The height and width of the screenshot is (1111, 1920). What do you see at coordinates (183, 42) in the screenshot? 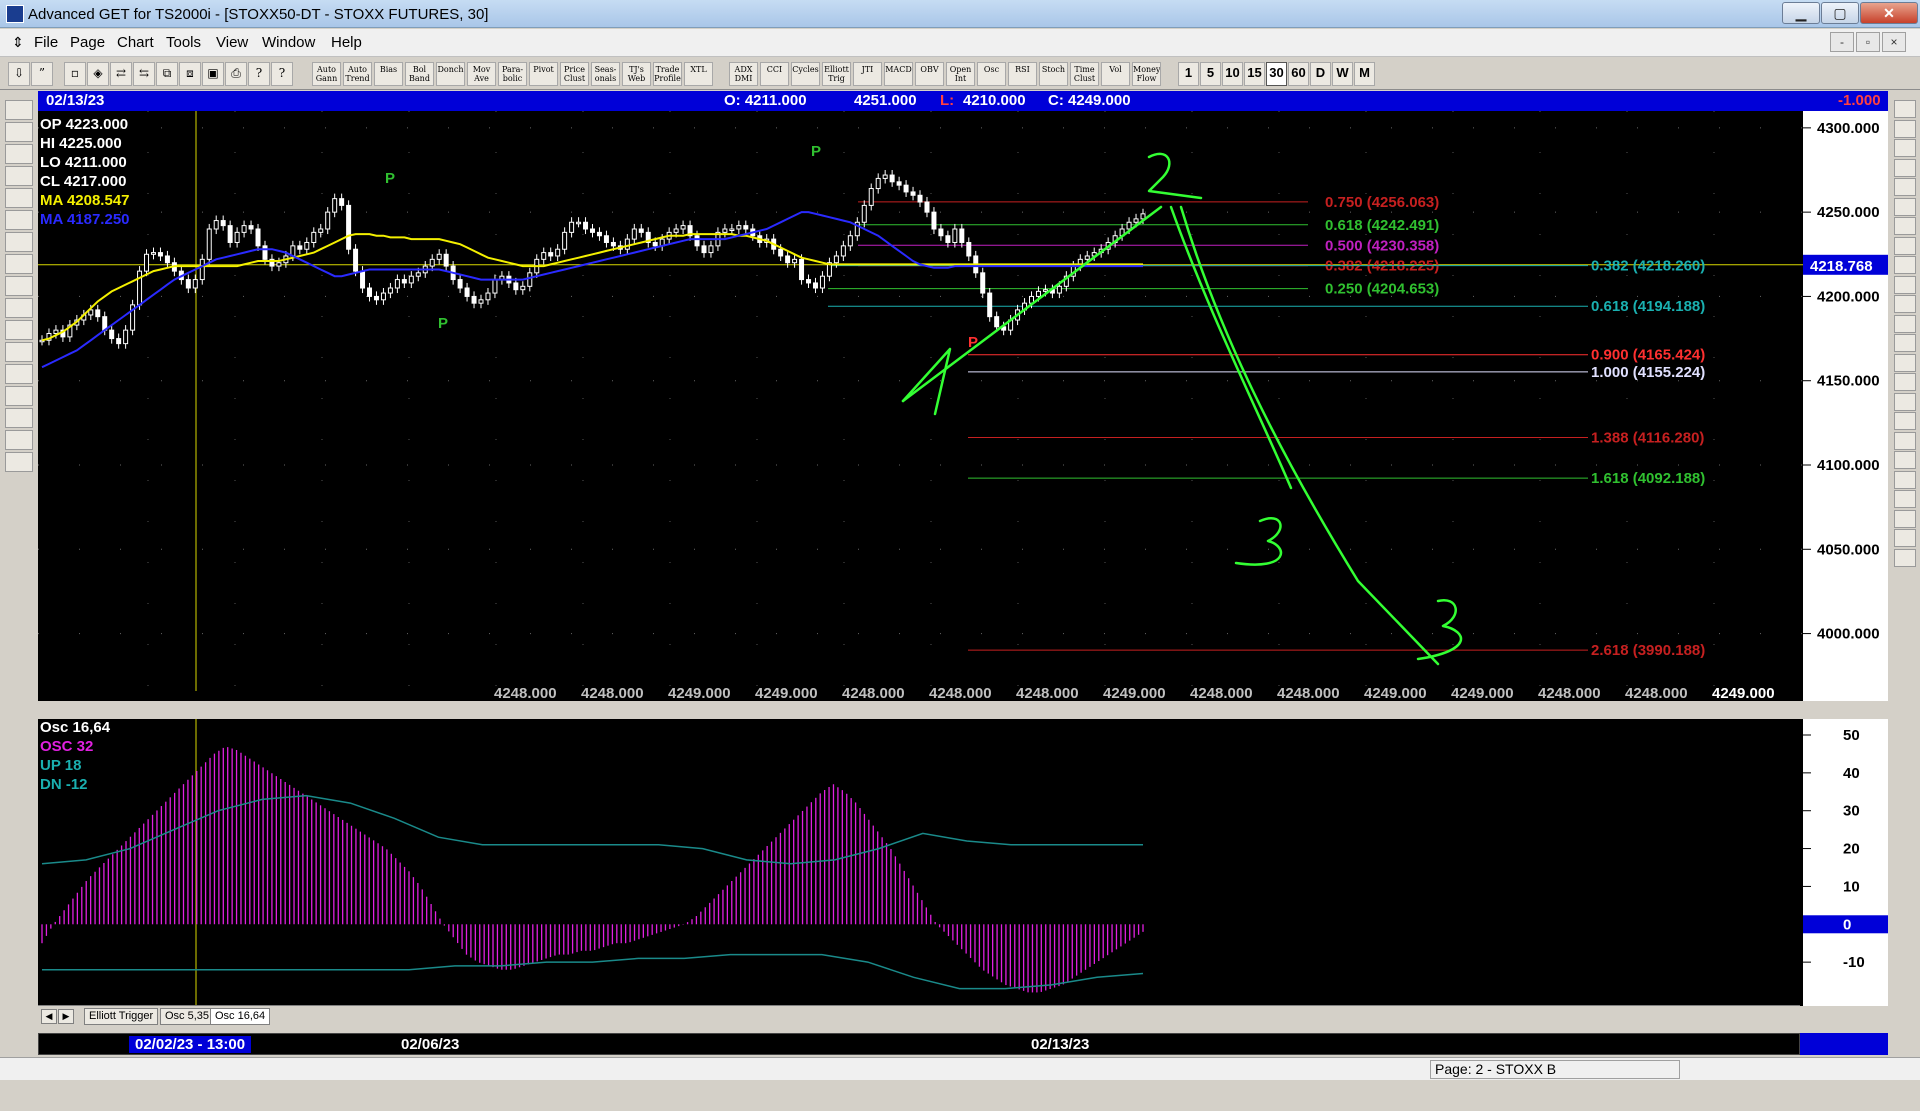
I see `menu-tools: Tools` at bounding box center [183, 42].